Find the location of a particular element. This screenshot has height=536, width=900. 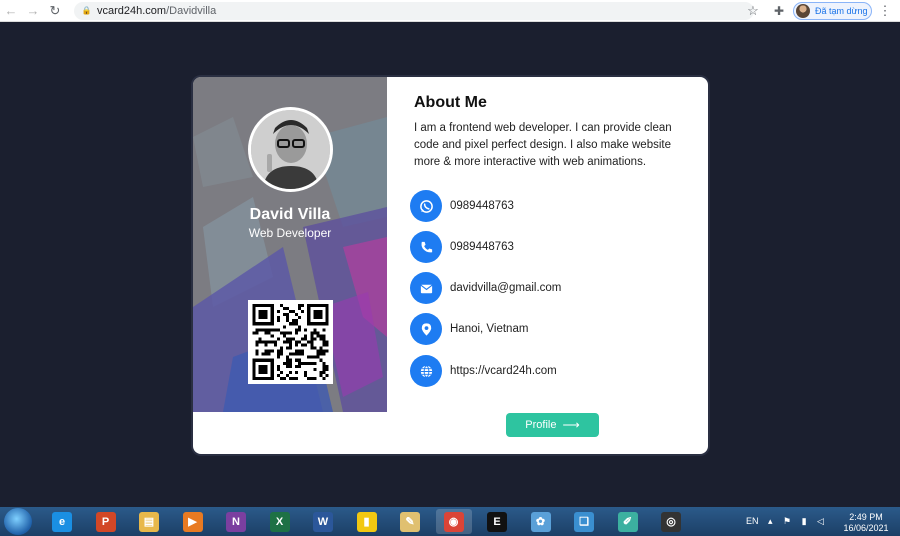

taskbar-app-word: W is located at coordinates (323, 521).